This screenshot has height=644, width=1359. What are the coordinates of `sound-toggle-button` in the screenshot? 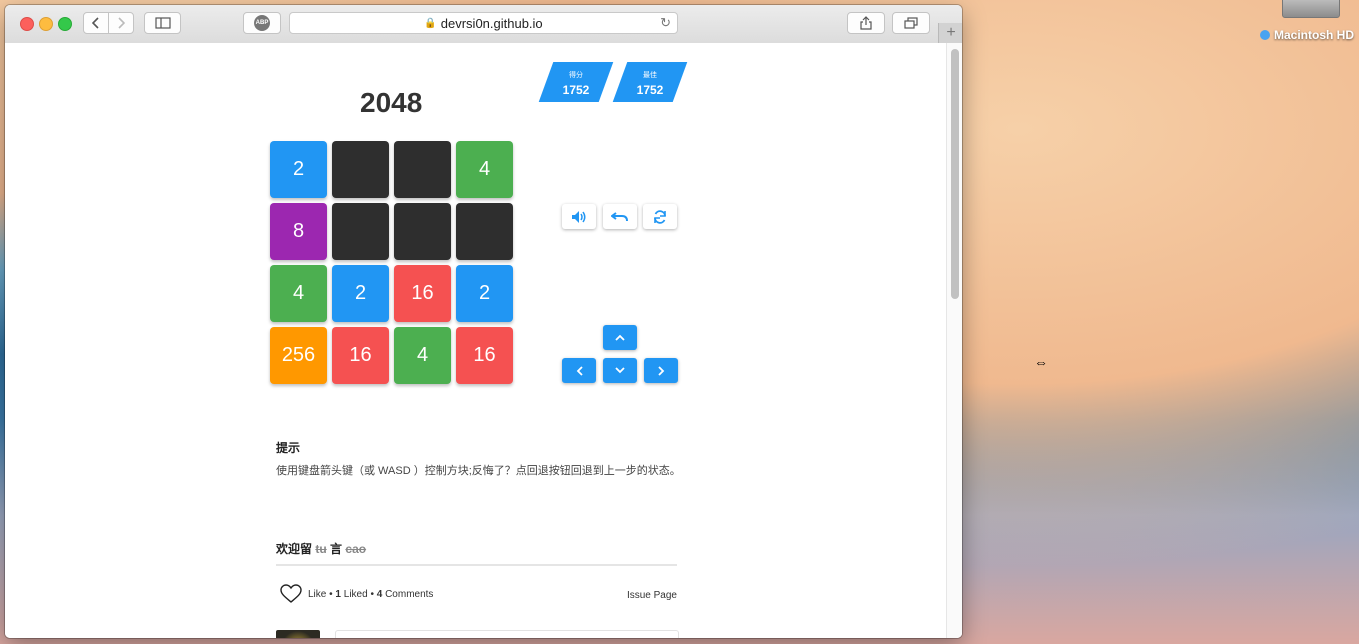 It's located at (579, 216).